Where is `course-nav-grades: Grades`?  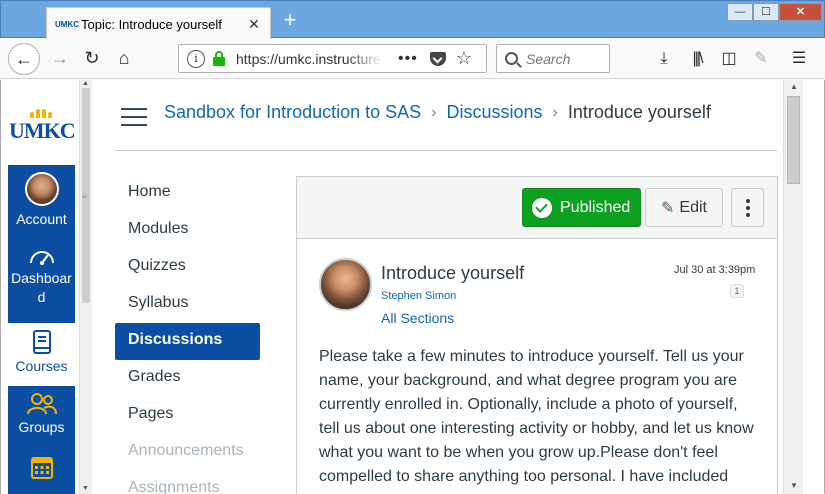
course-nav-grades: Grades is located at coordinates (187, 378).